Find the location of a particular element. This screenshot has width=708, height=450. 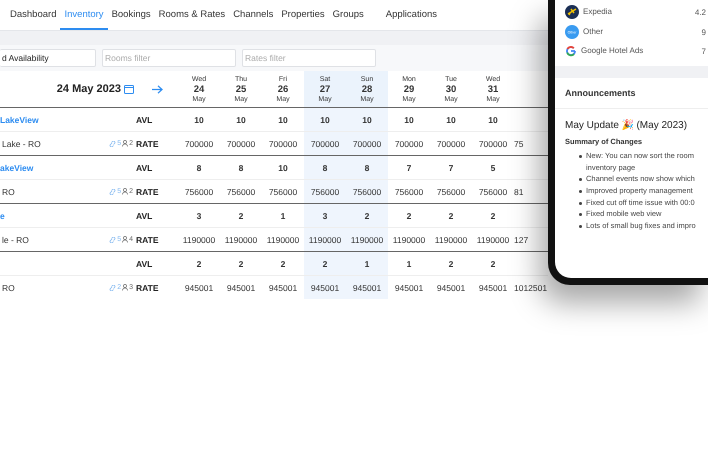

channel-value: 9 is located at coordinates (704, 32).